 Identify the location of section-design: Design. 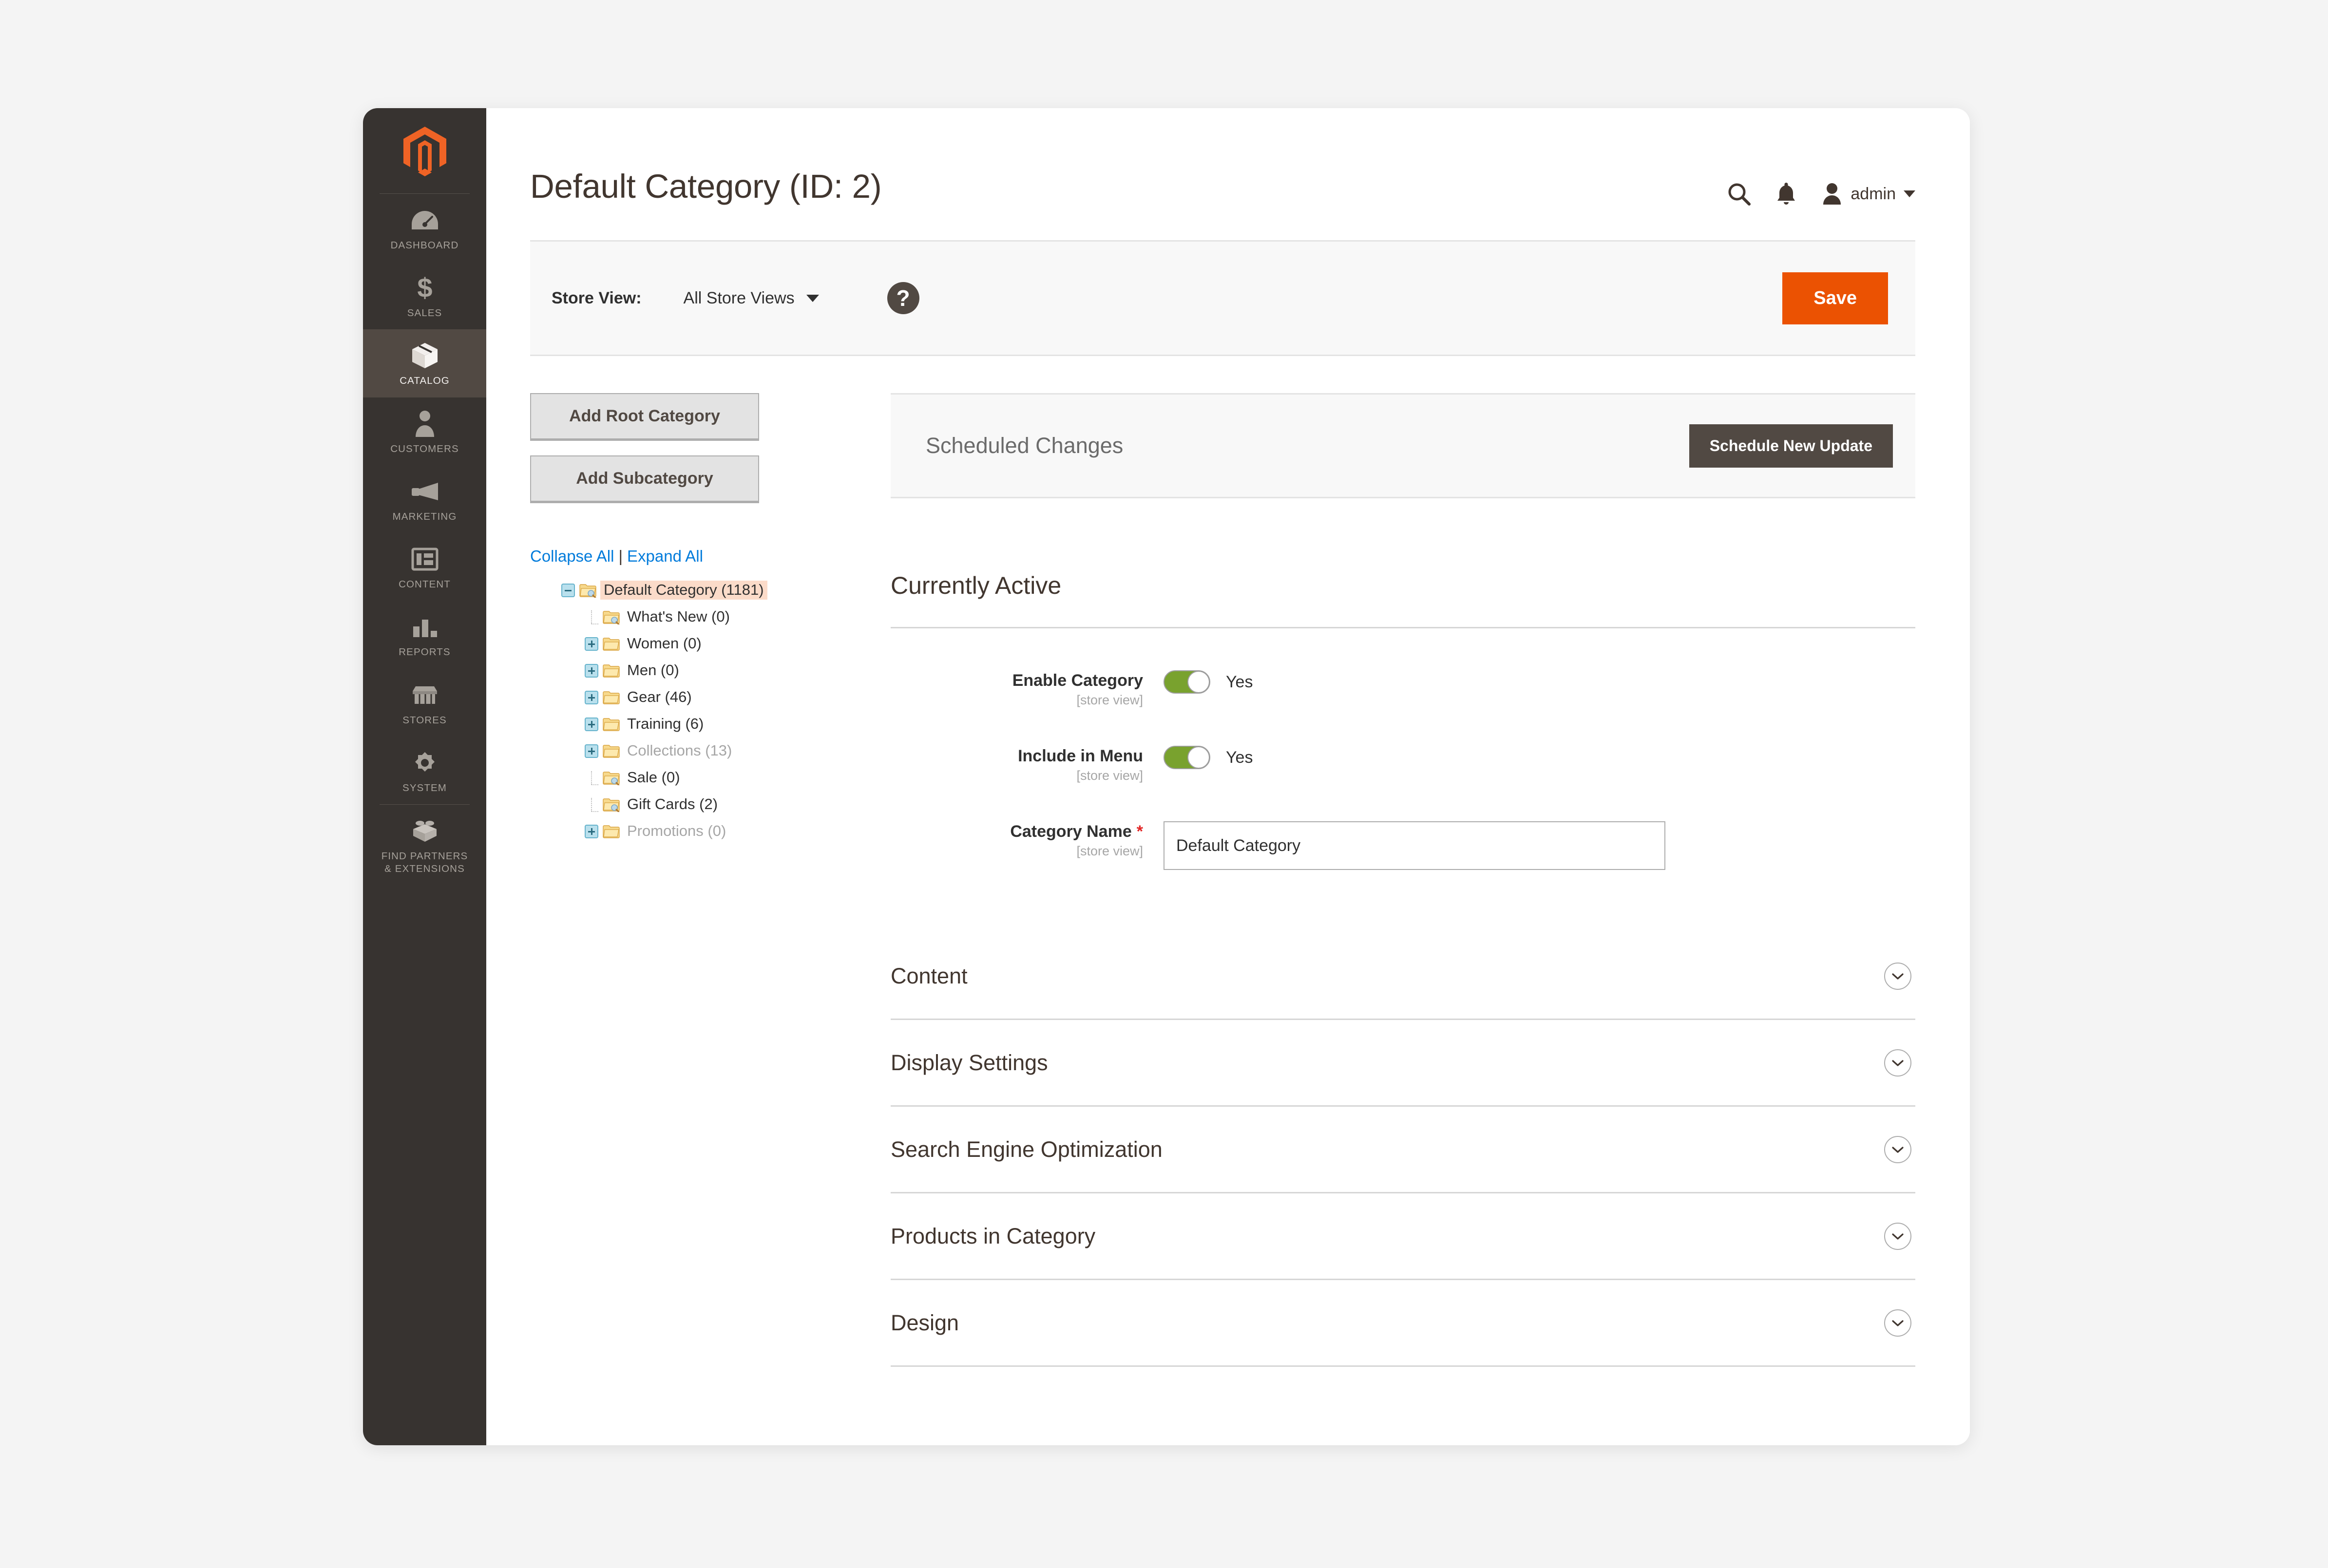
(1403, 1323).